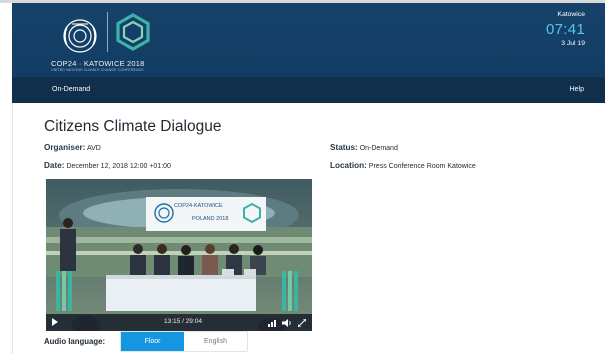 The width and height of the screenshot is (605, 354). I want to click on event-subtitle: UNITED NATIONS CLIMATE CHANGE CONFERENCE, so click(97, 70).